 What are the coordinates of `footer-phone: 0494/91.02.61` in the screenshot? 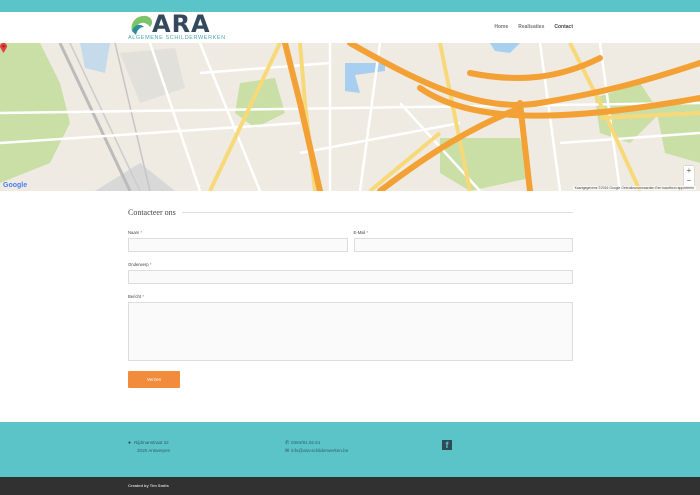 It's located at (305, 442).